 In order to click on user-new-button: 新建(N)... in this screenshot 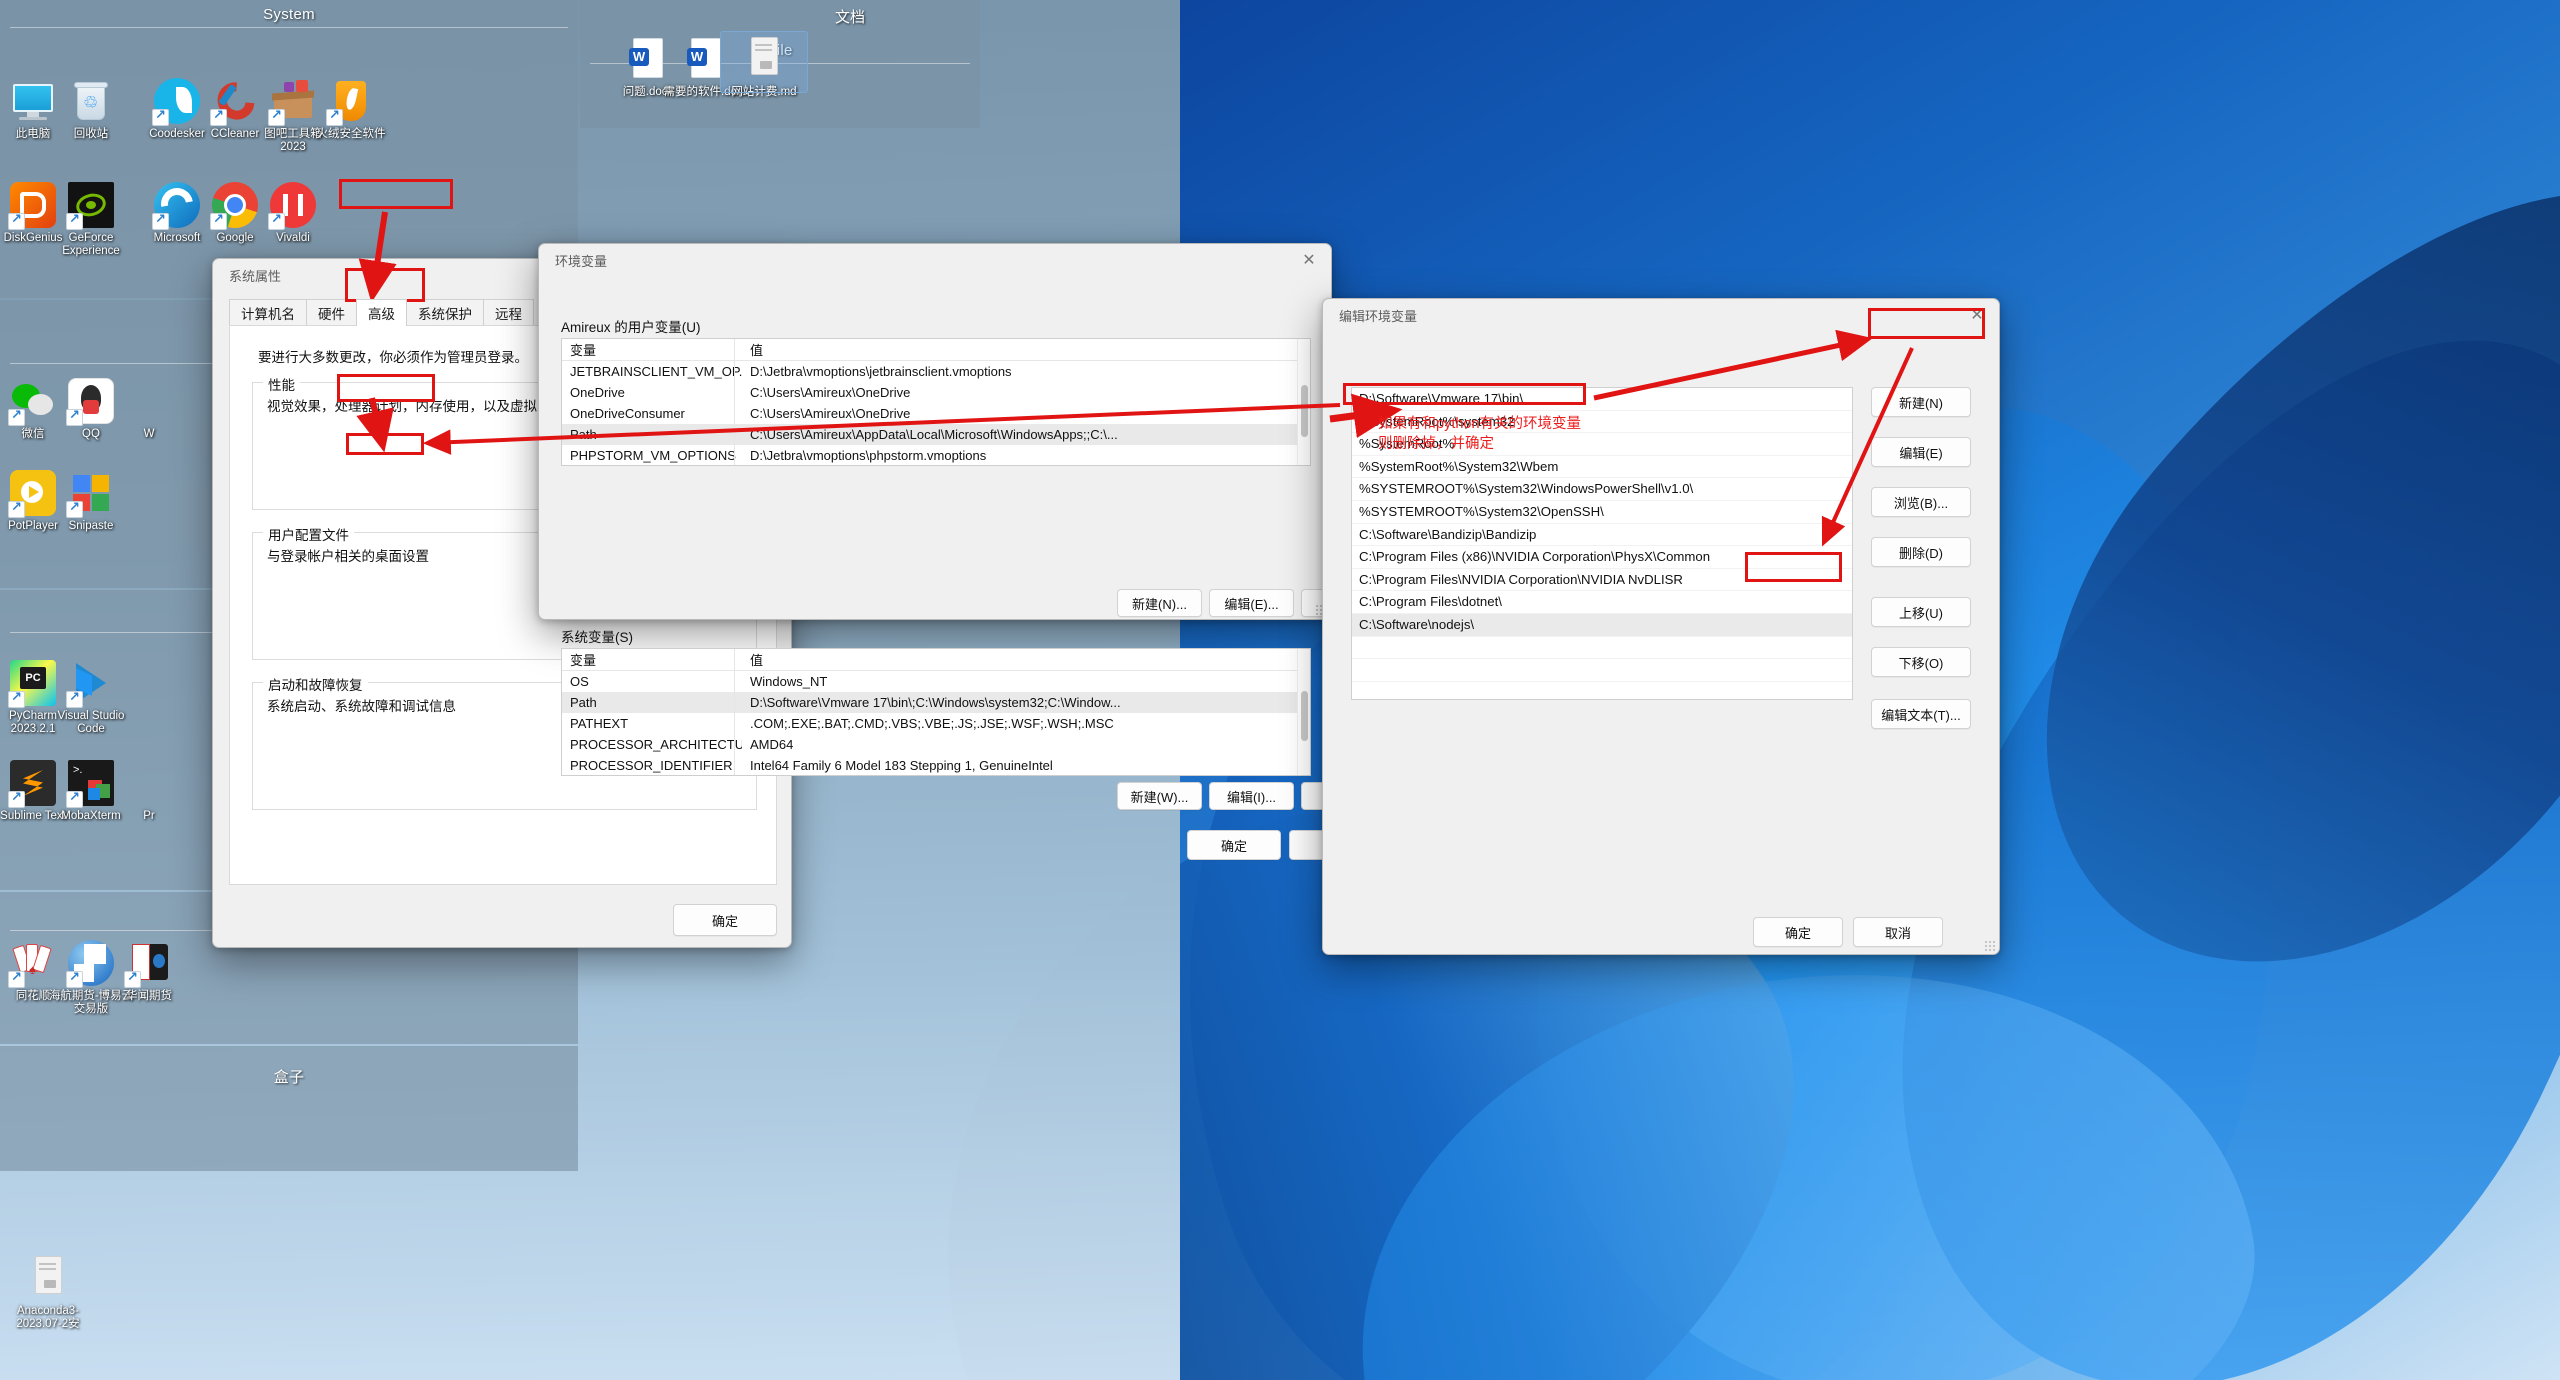, I will do `click(1159, 603)`.